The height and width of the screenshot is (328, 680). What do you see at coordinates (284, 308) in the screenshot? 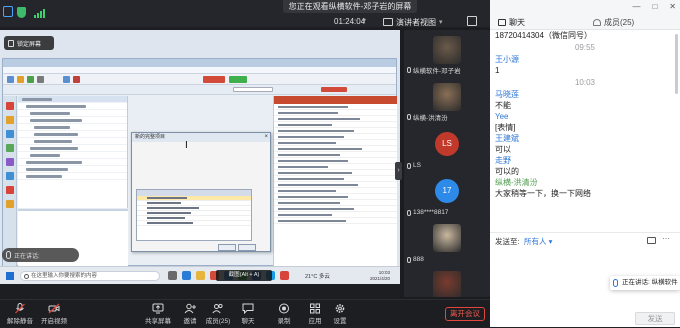
I see `record-icon` at bounding box center [284, 308].